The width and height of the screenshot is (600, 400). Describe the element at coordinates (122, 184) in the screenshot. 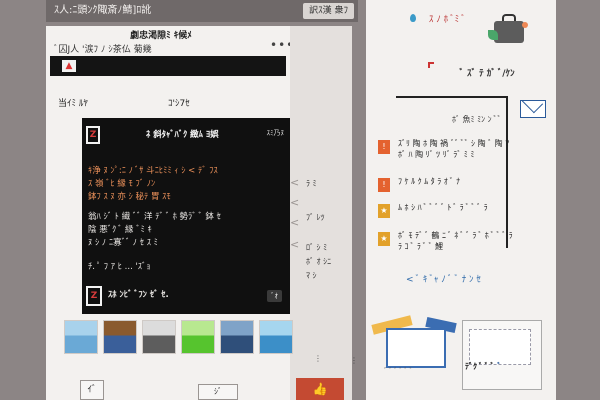

I see `card-line: ｽ 嶺 ﾞﾋ 縁 ﾓ ﾌﾞ ﾉﾝ` at that location.